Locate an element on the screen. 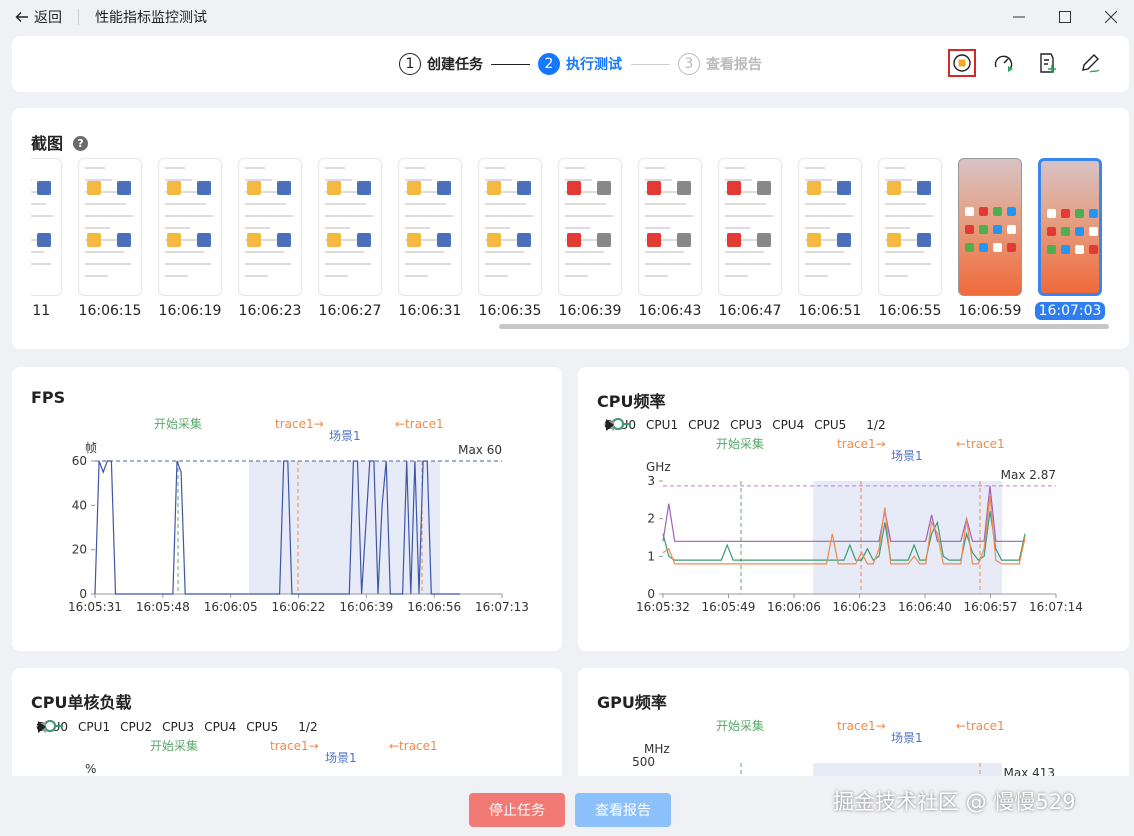 The width and height of the screenshot is (1134, 836). minimize-button is located at coordinates (1019, 17).